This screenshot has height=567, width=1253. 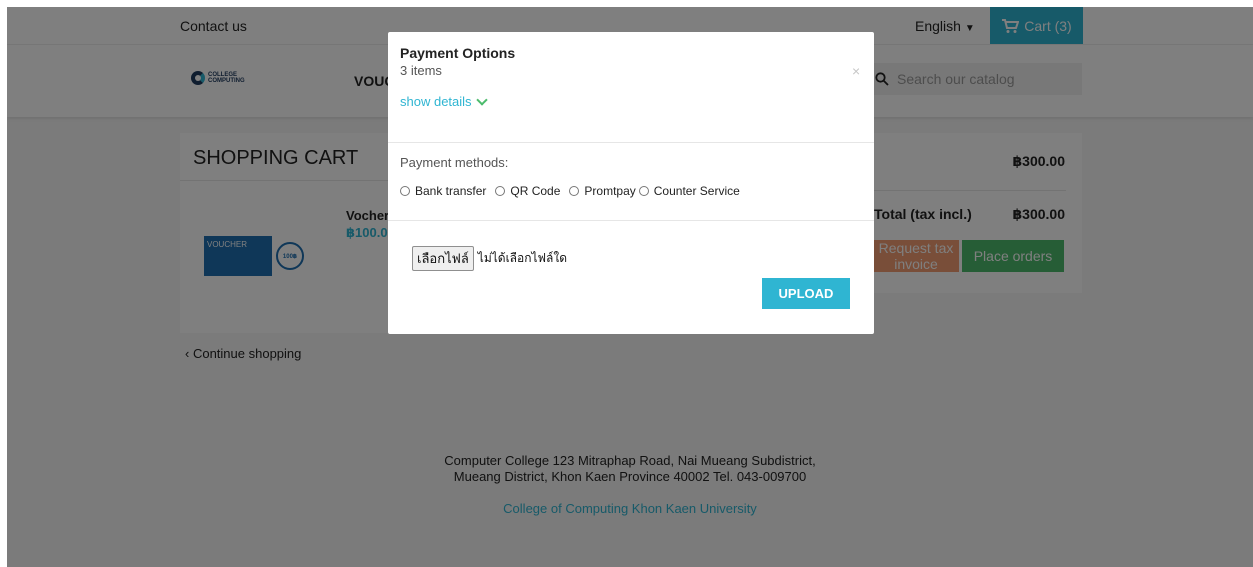 I want to click on file-upload-row: เลือกไฟล์ ไม่ได้เลือกไฟล์ใด, so click(x=489, y=258).